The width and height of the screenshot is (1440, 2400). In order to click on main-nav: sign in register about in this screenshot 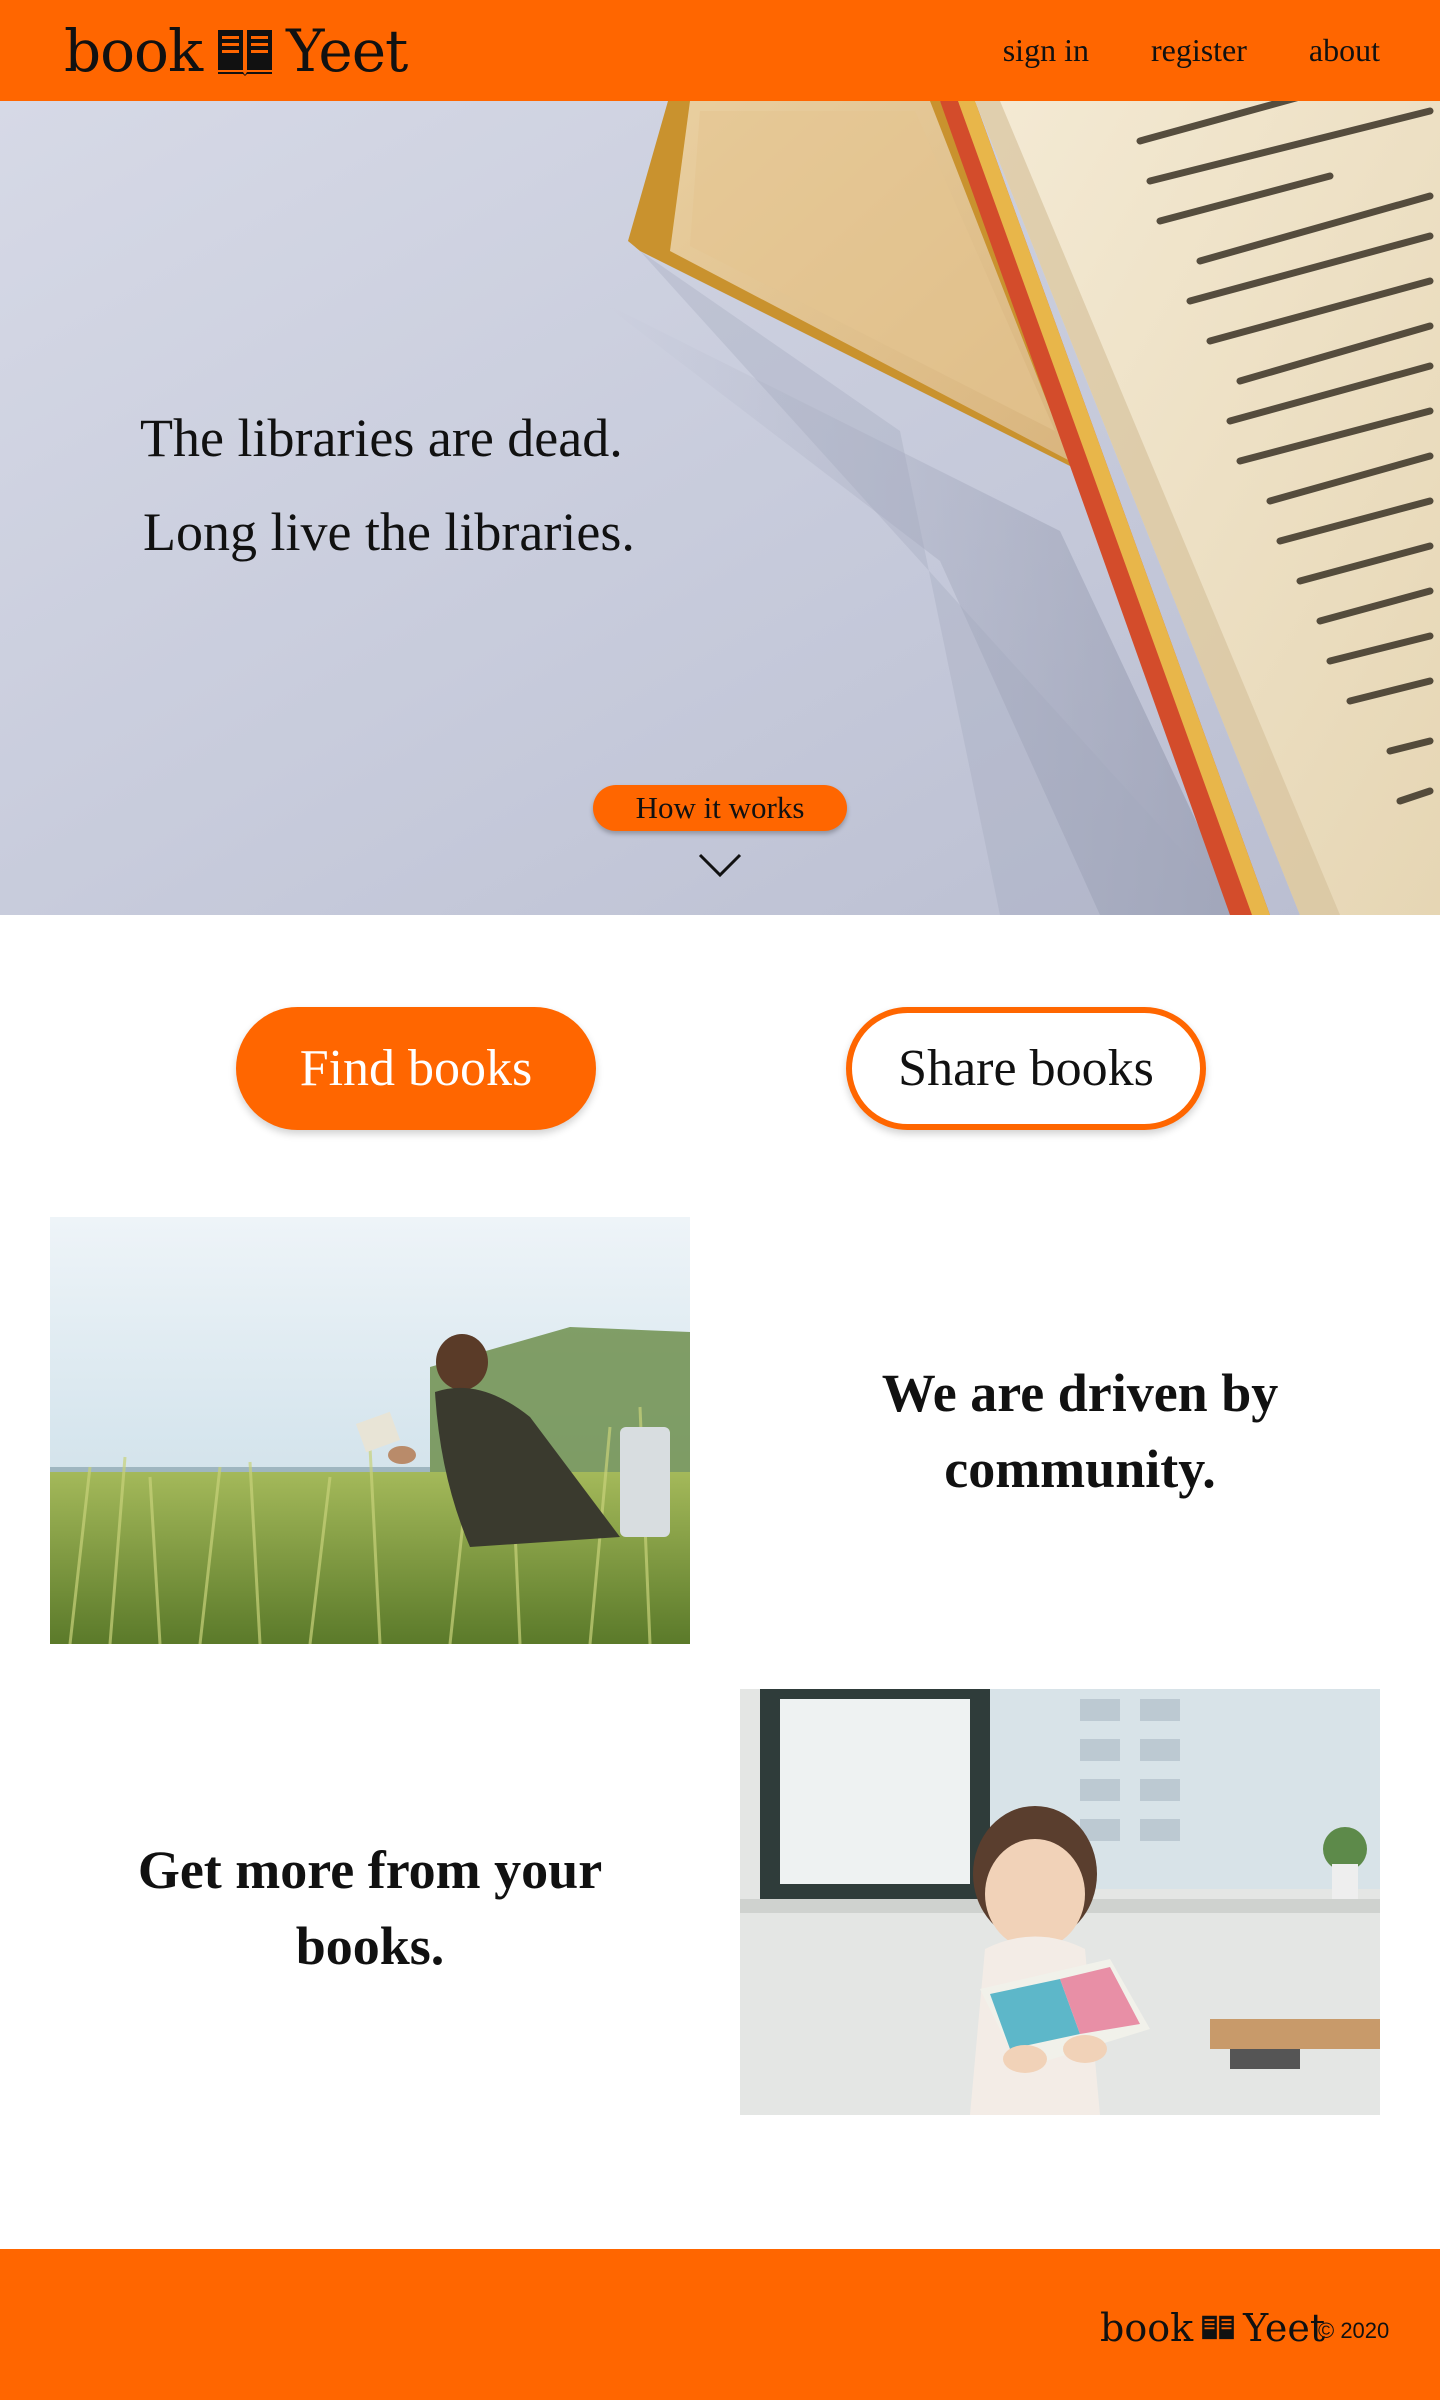, I will do `click(1191, 50)`.